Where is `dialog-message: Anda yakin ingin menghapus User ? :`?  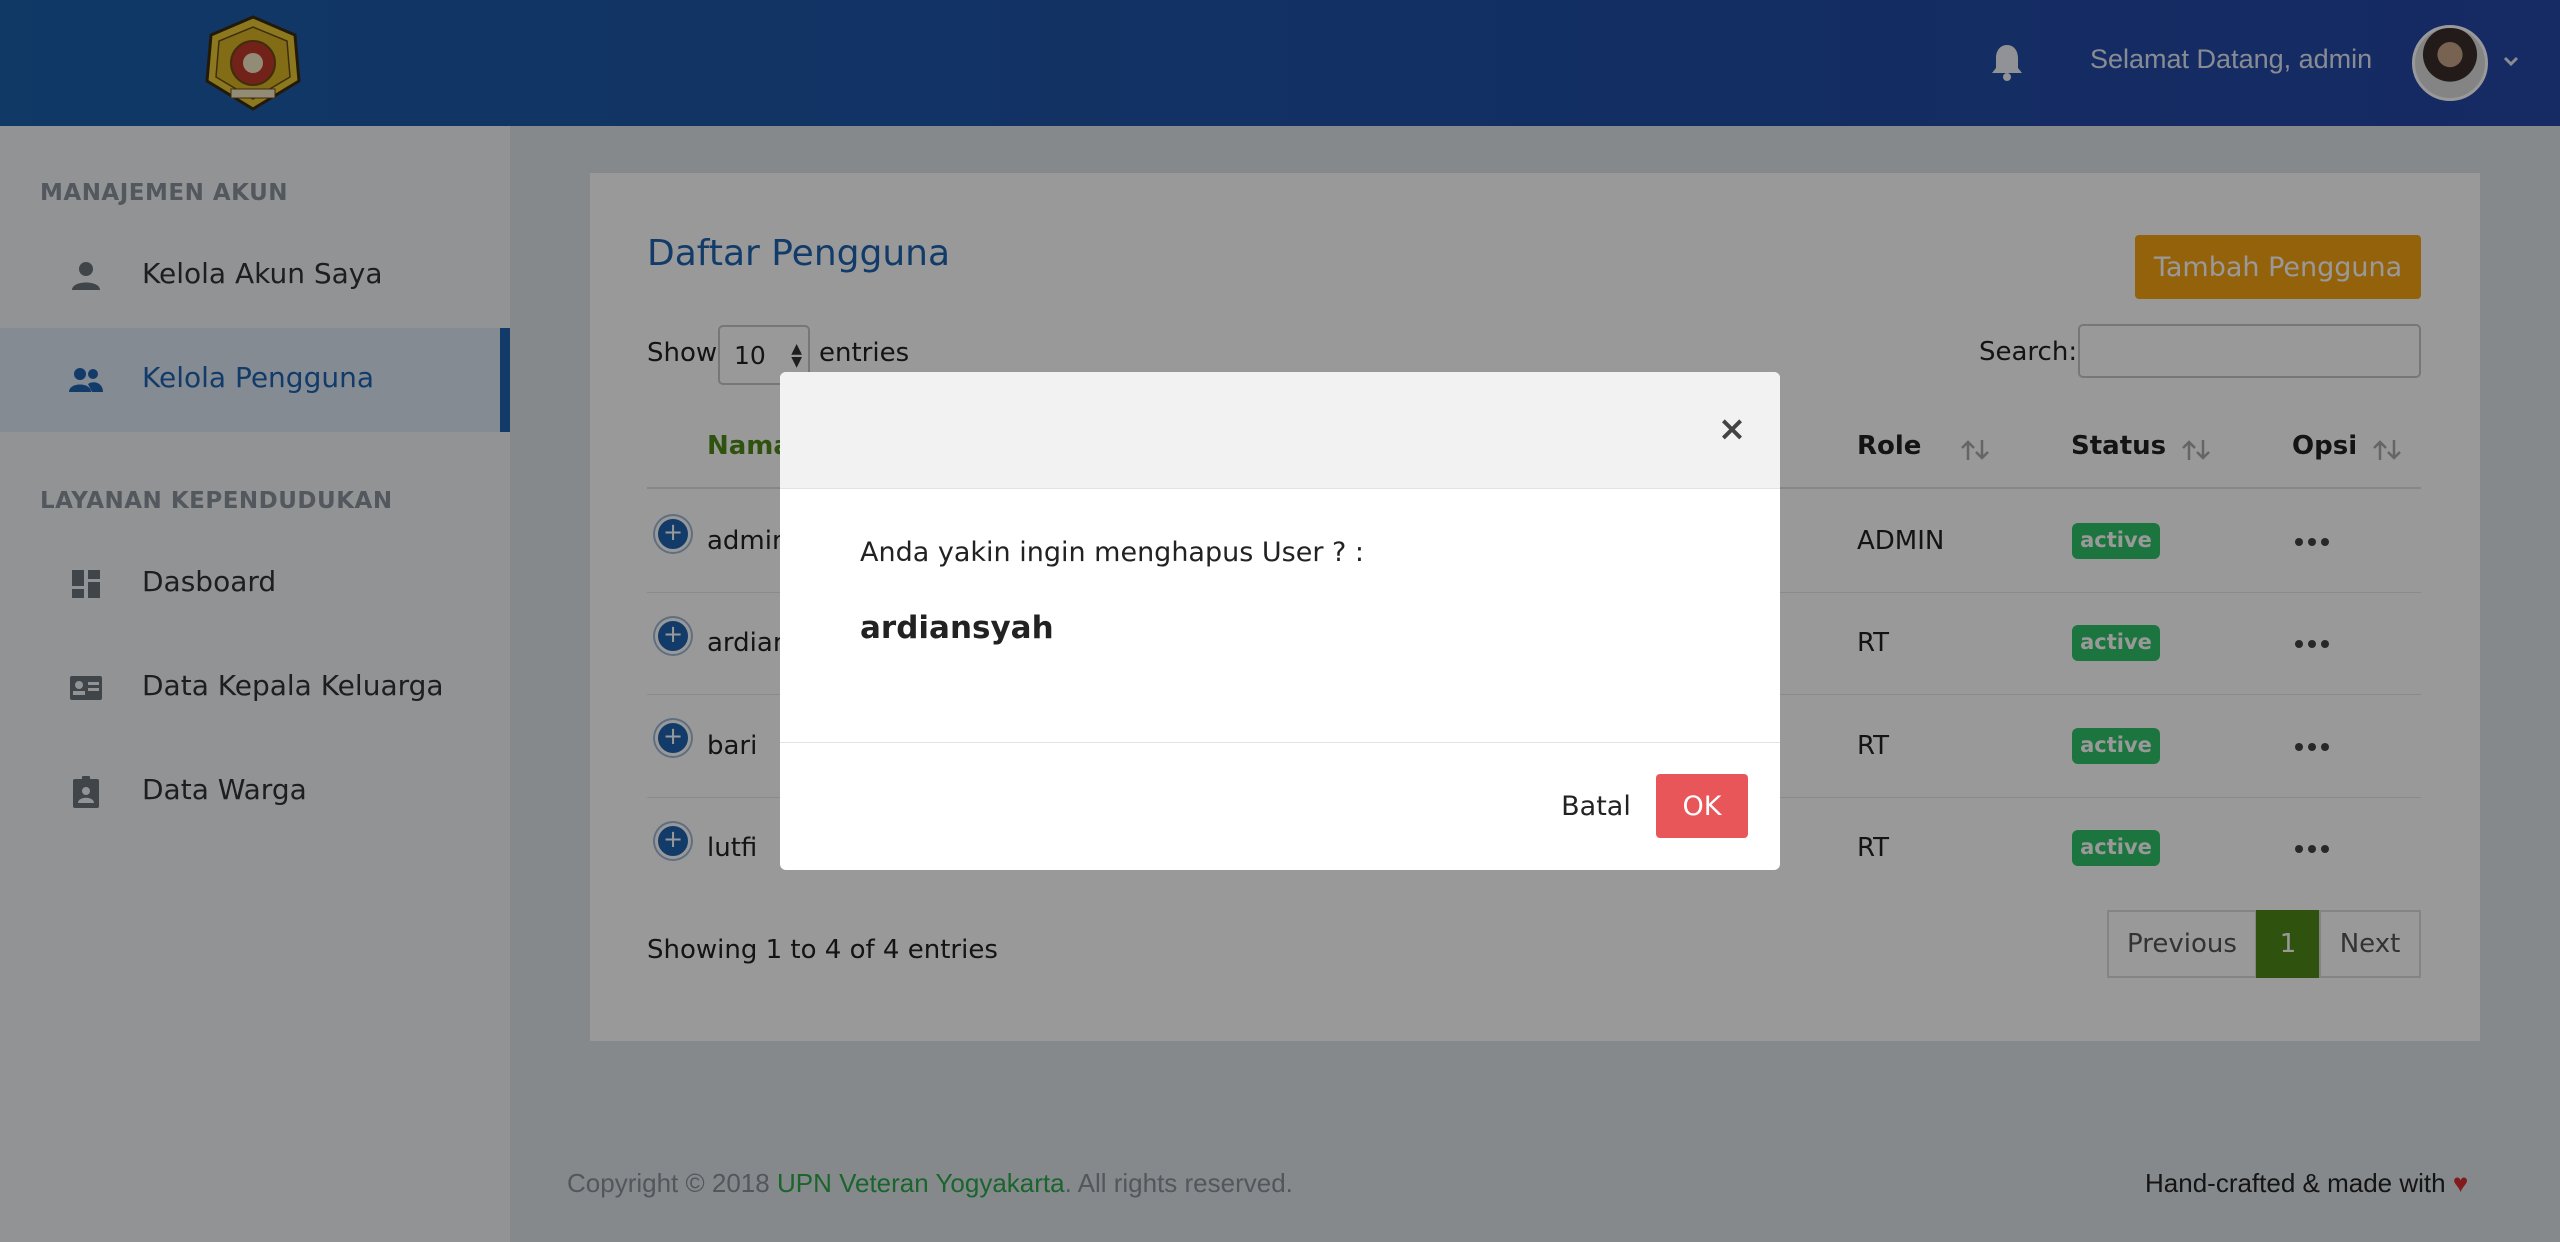 dialog-message: Anda yakin ingin menghapus User ? : is located at coordinates (1112, 552).